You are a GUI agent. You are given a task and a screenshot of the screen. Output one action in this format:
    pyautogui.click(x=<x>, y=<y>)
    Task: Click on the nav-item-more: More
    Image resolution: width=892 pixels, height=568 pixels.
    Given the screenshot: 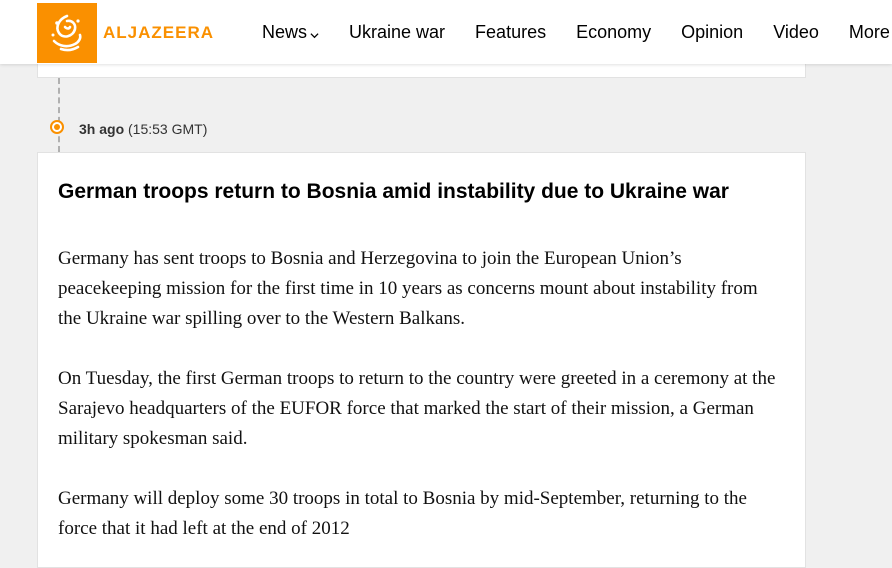 What is the action you would take?
    pyautogui.click(x=869, y=32)
    